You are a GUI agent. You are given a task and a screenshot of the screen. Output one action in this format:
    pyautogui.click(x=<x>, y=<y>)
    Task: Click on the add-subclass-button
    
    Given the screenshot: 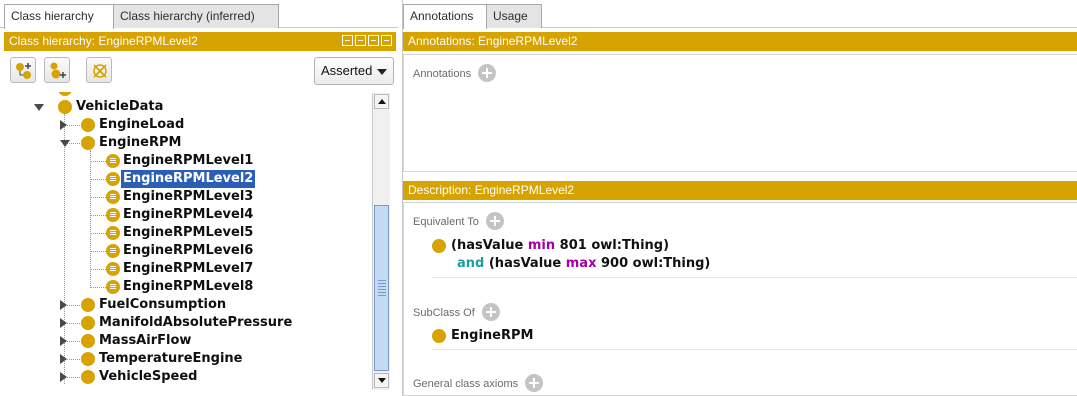 What is the action you would take?
    pyautogui.click(x=23, y=70)
    